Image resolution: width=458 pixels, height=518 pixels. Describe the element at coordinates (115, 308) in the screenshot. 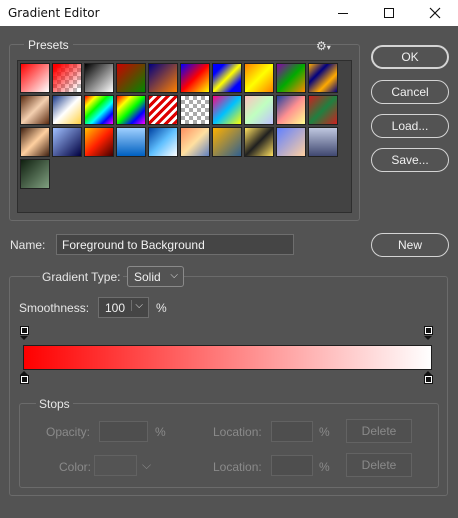

I see `smoothness-value: 100` at that location.